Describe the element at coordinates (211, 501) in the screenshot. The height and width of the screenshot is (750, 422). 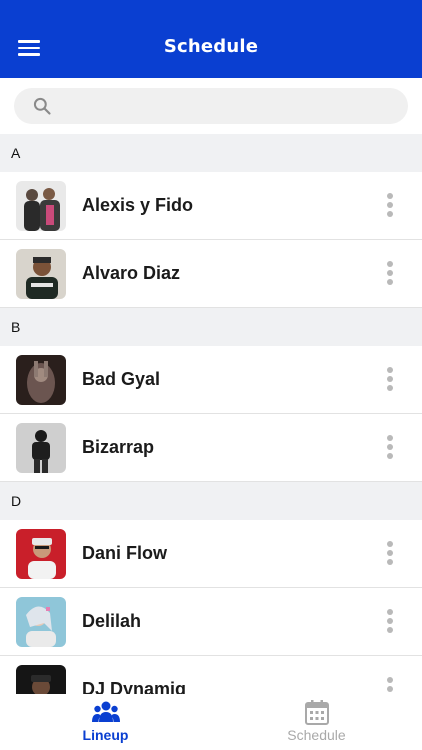
I see `section-header-d: D` at that location.